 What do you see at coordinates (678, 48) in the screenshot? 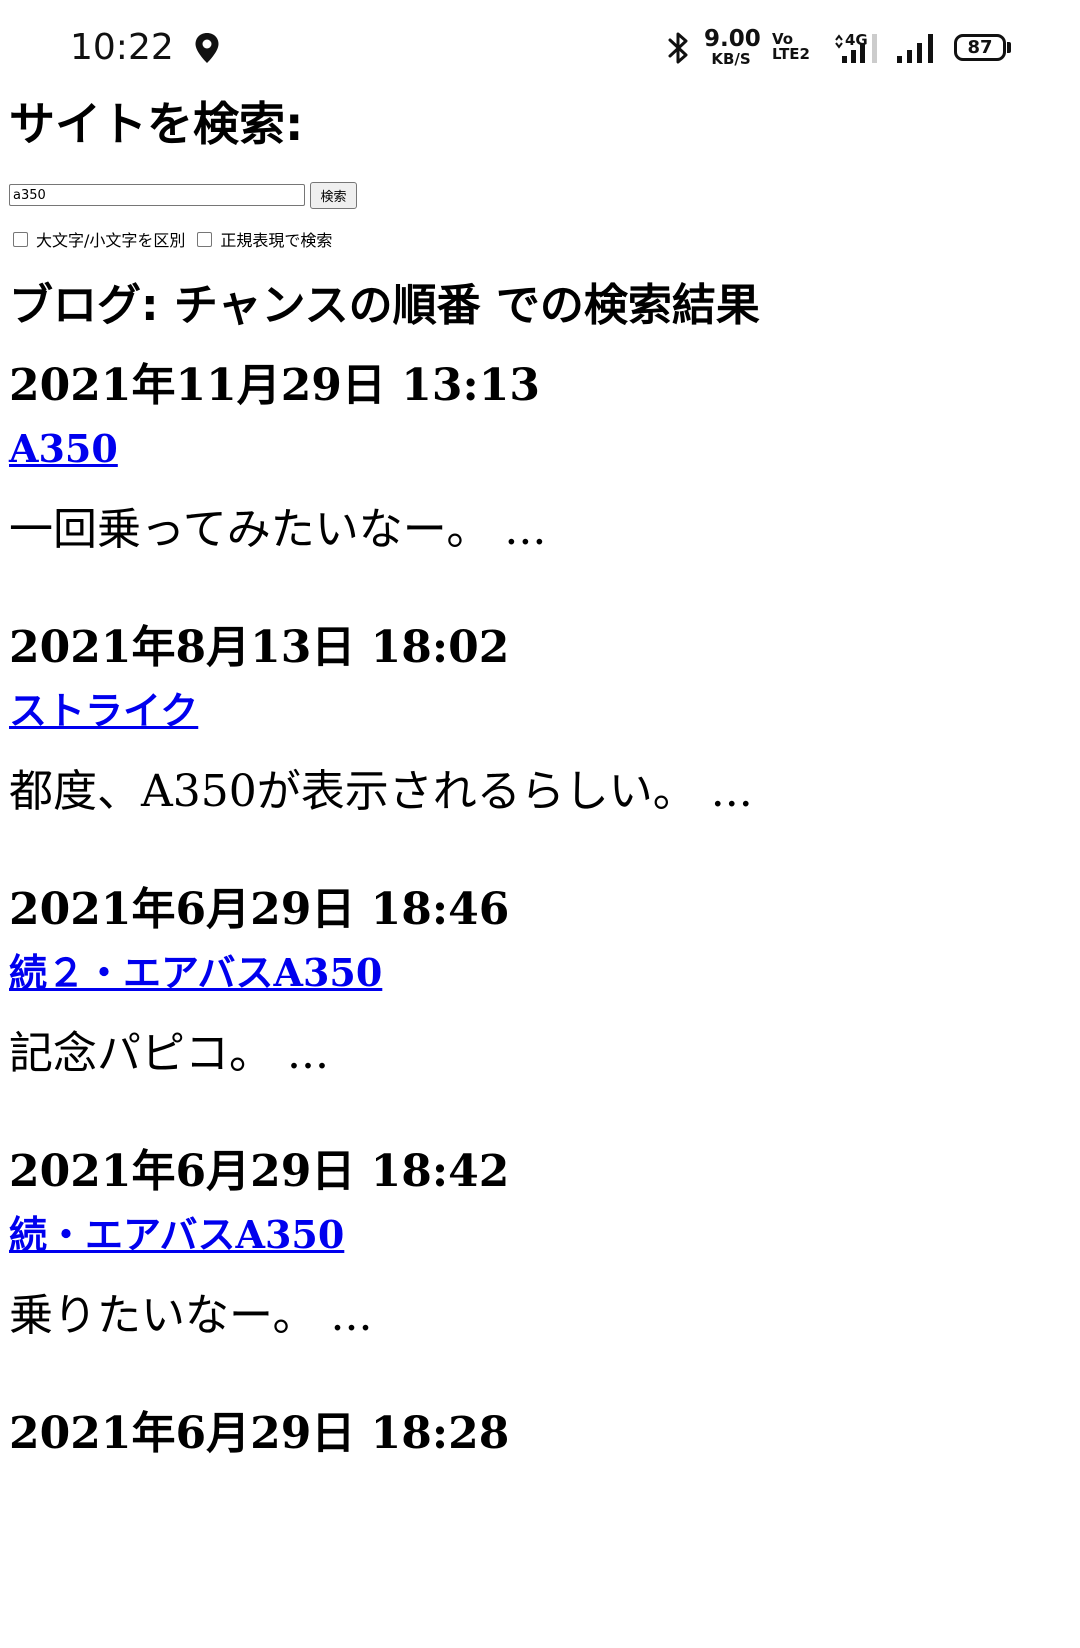
I see `bluetooth-icon` at bounding box center [678, 48].